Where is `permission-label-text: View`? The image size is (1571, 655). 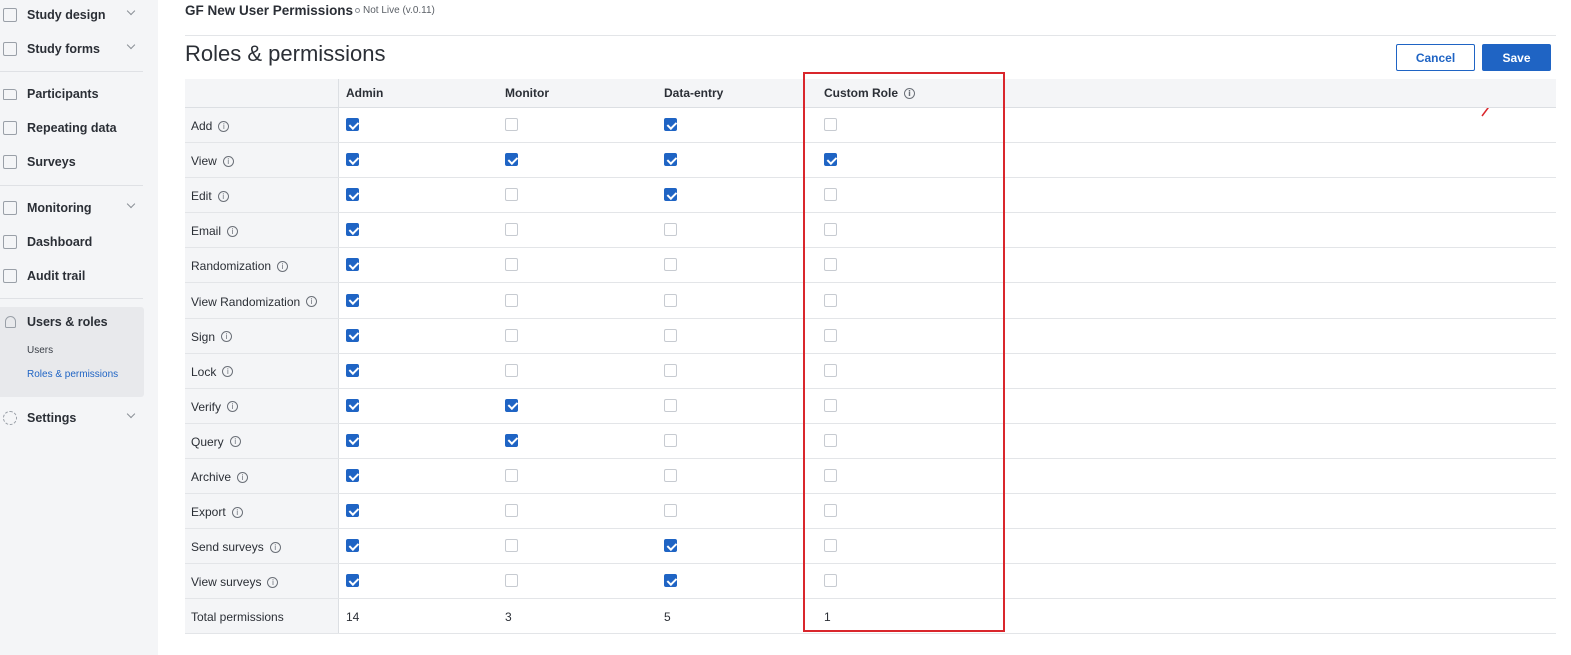
permission-label-text: View is located at coordinates (204, 161).